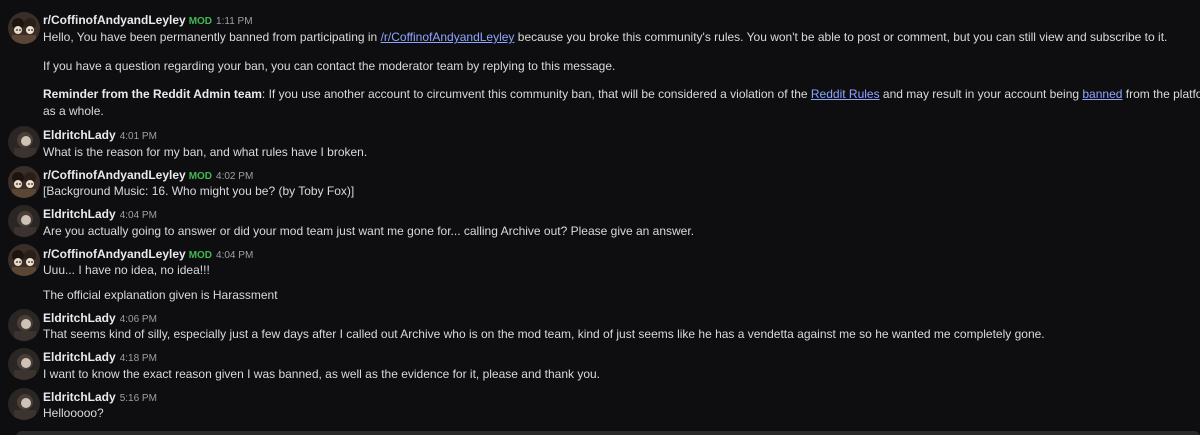  I want to click on timestamp: 4:06 PM, so click(138, 319).